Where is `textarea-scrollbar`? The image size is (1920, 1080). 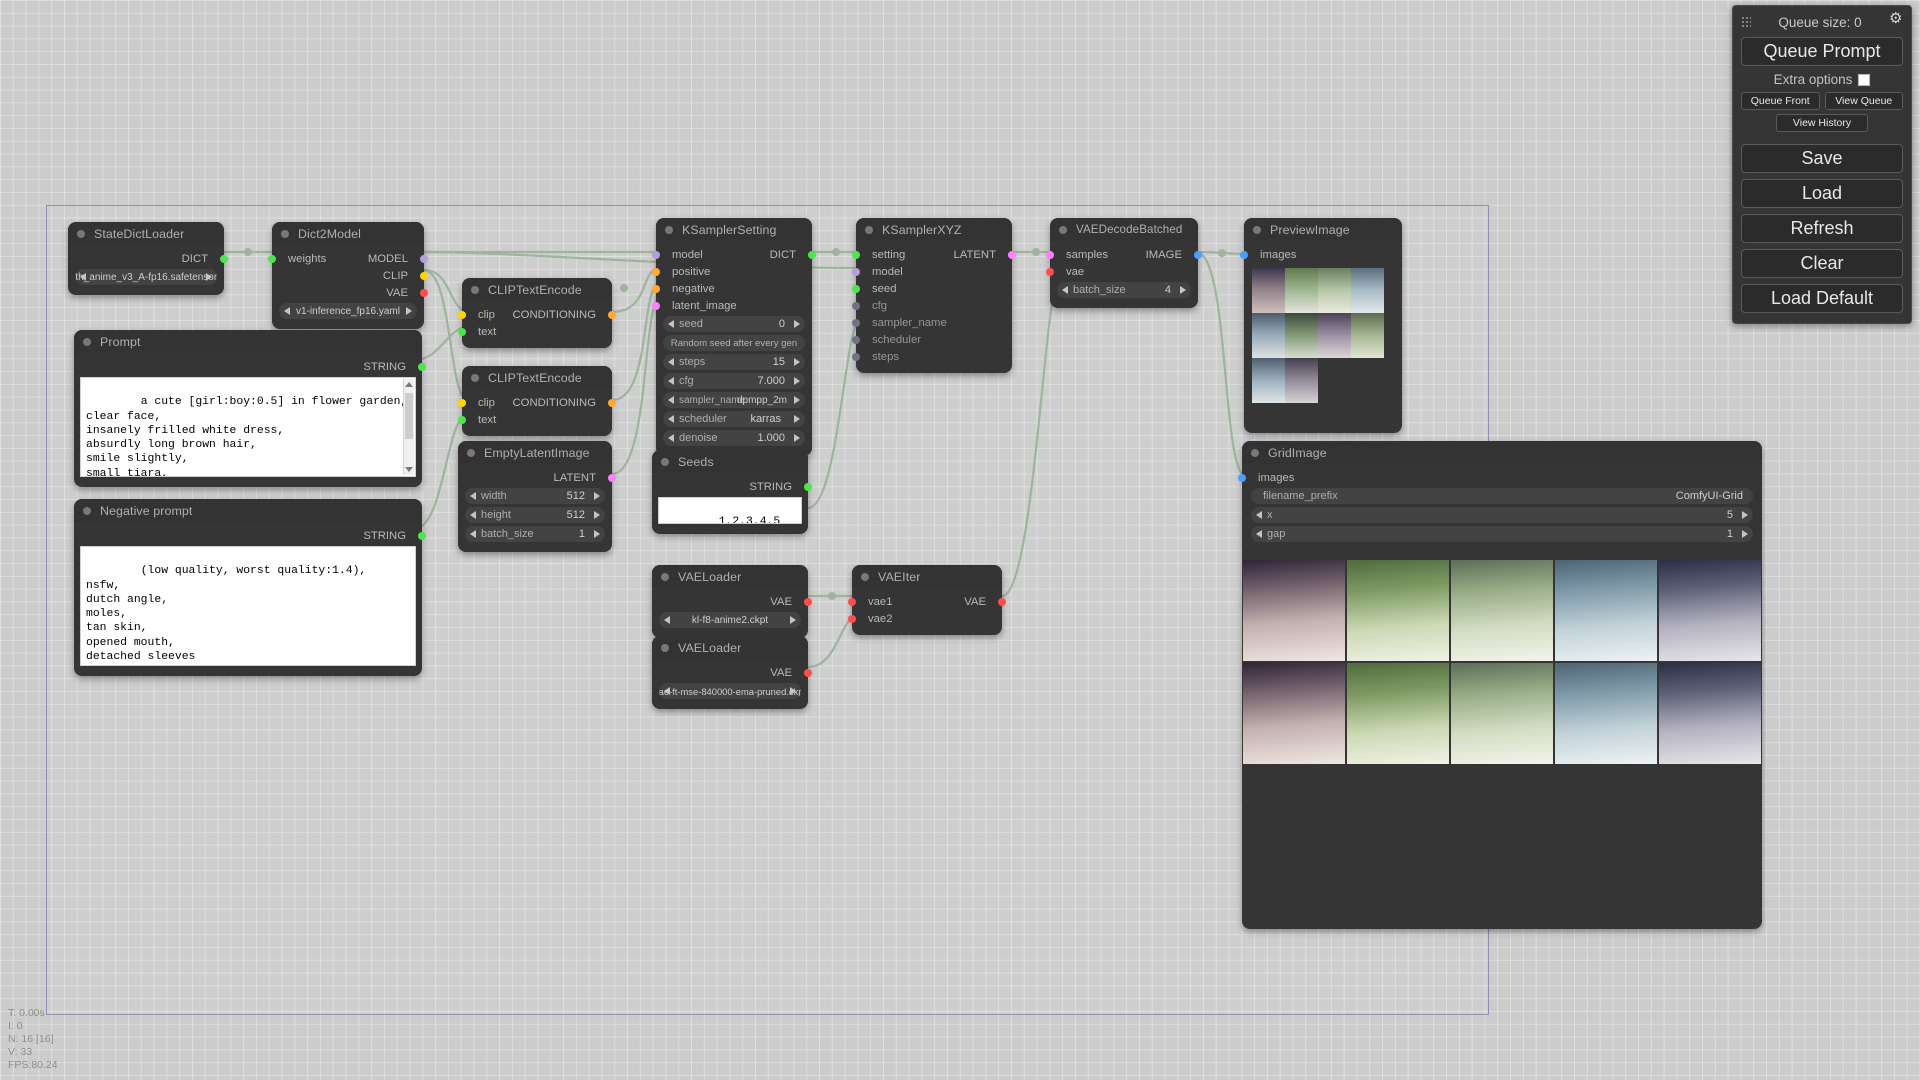
textarea-scrollbar is located at coordinates (408, 427).